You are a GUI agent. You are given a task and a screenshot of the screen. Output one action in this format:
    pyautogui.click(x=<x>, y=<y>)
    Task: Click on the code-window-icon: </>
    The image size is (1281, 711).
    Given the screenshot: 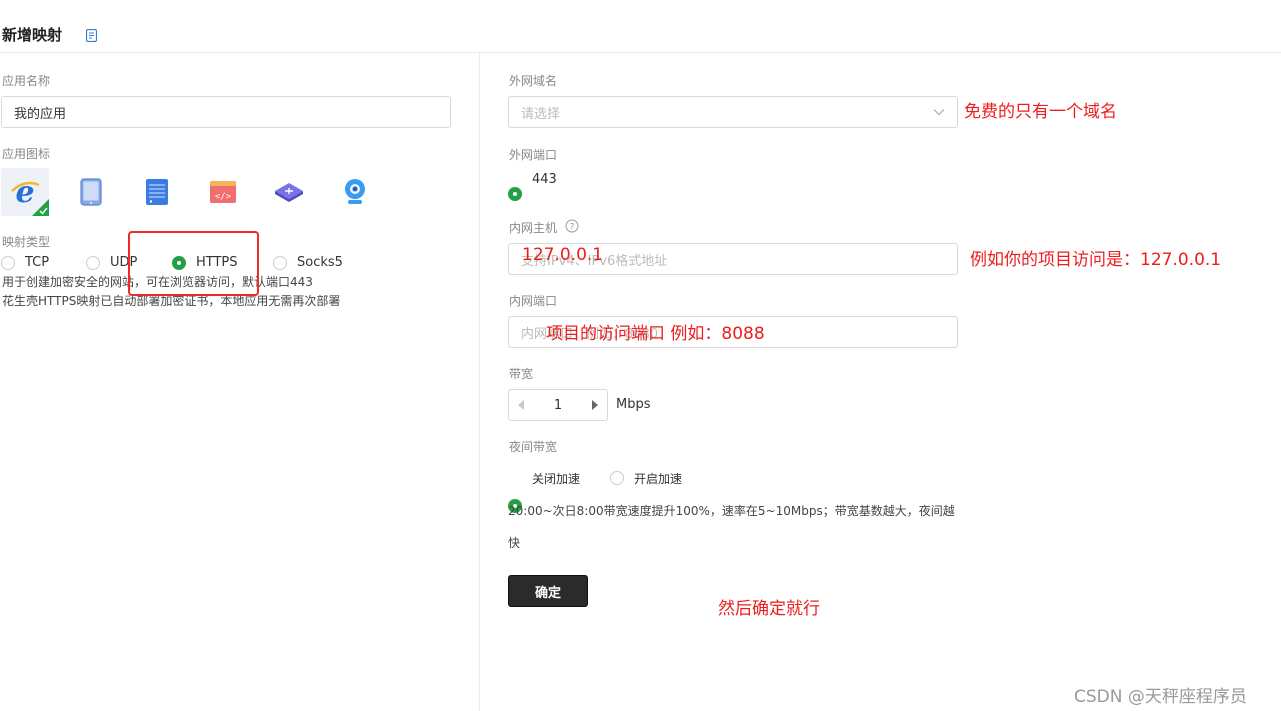 What is the action you would take?
    pyautogui.click(x=223, y=192)
    